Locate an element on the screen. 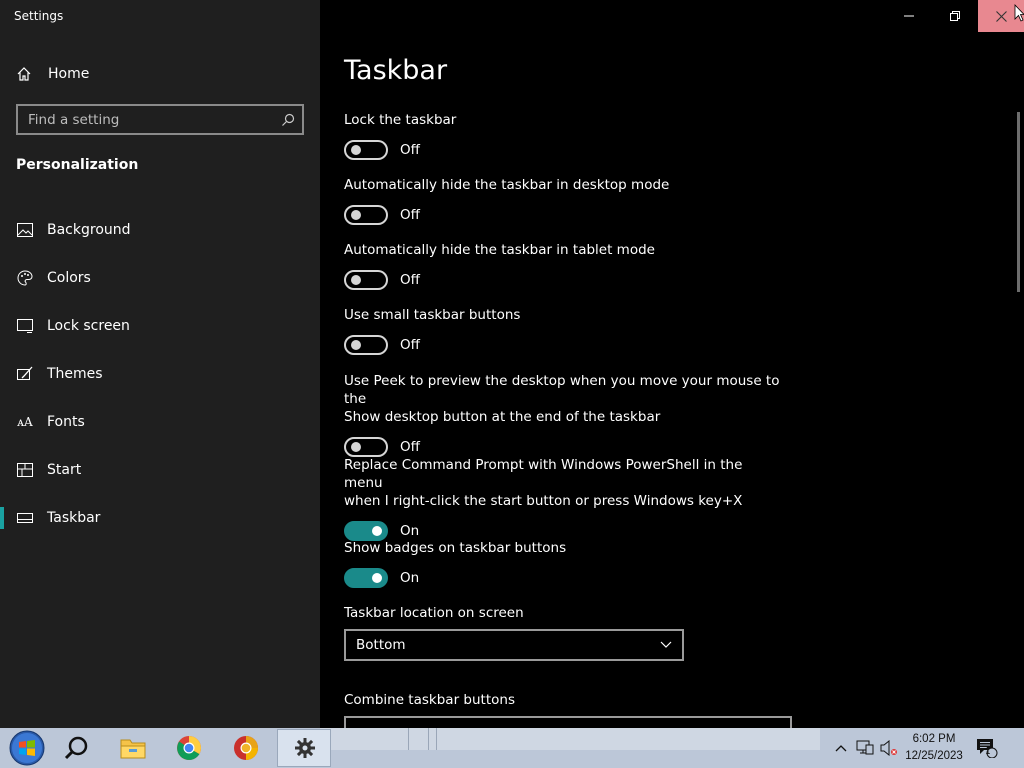 This screenshot has height=768, width=1024. mouse-cursor-icon is located at coordinates (1019, 13).